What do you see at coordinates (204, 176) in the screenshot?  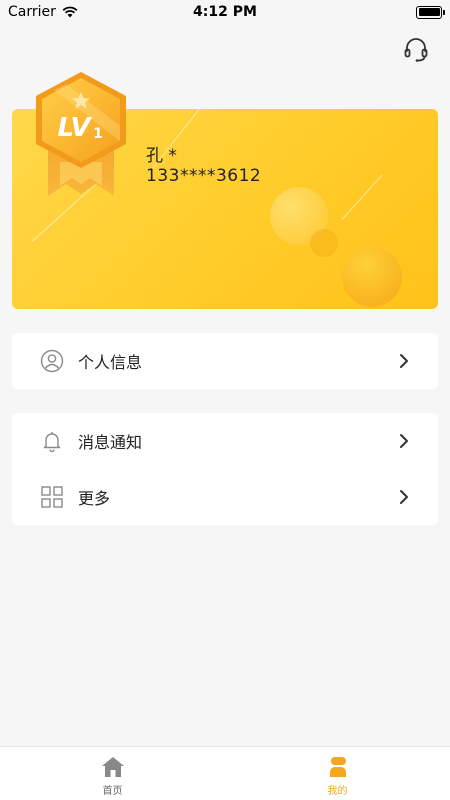 I see `user-phone: 133****3612` at bounding box center [204, 176].